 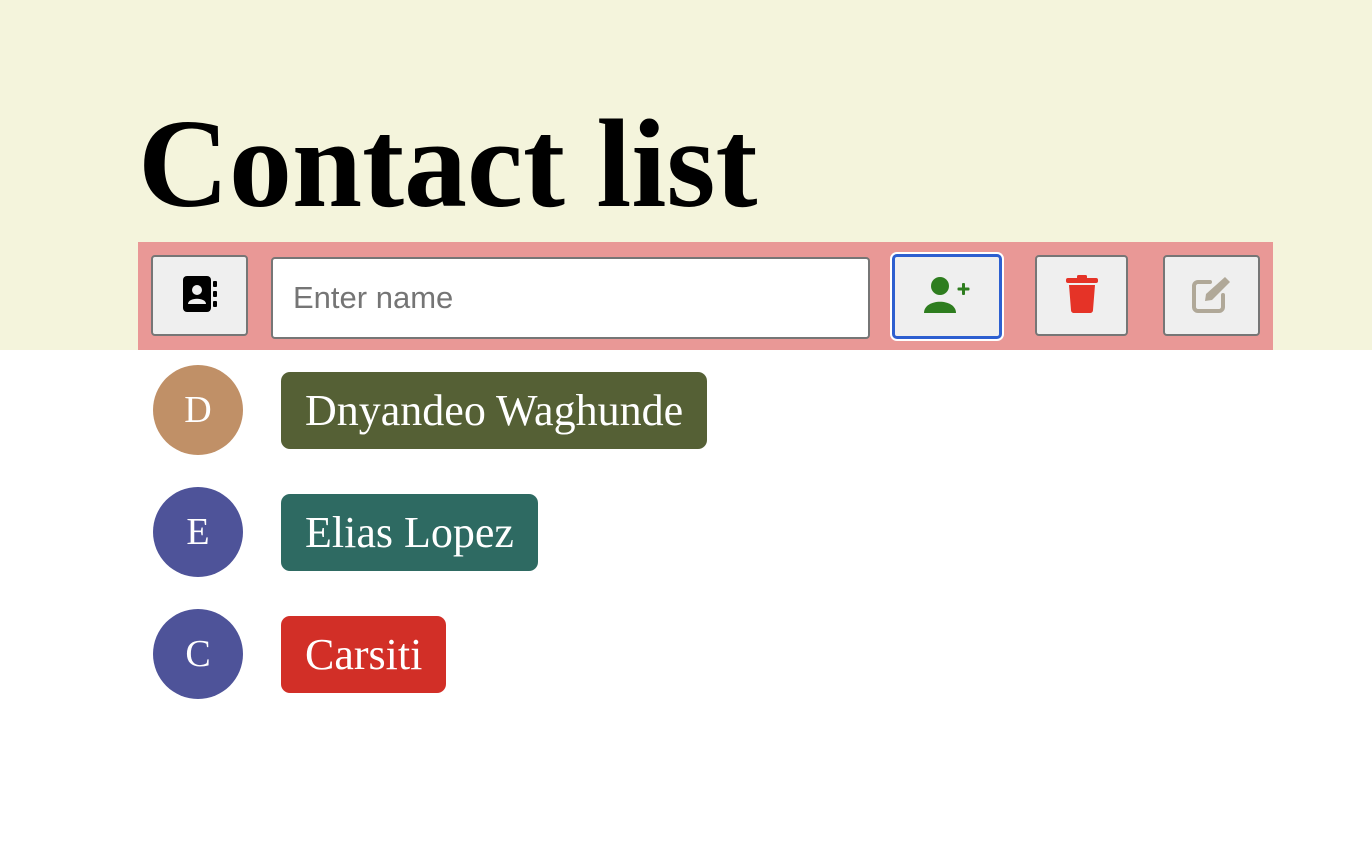 I want to click on user-plus-icon, so click(x=947, y=296).